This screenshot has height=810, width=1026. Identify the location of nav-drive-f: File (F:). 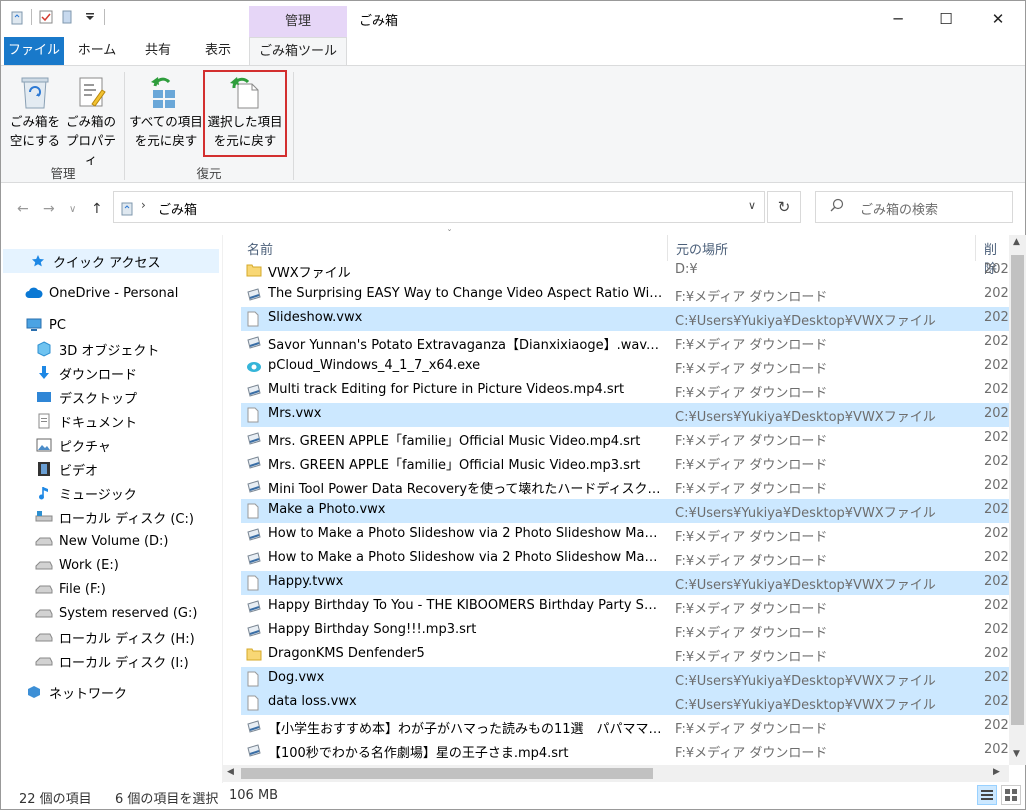
(70, 589).